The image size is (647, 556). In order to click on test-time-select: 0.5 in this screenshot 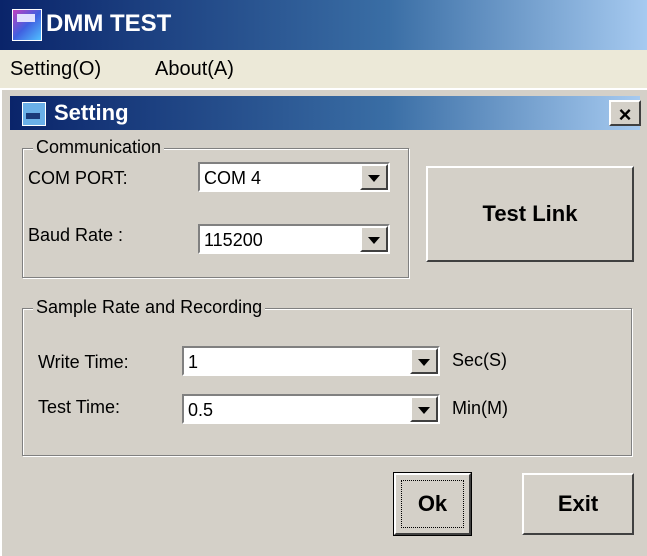, I will do `click(311, 409)`.